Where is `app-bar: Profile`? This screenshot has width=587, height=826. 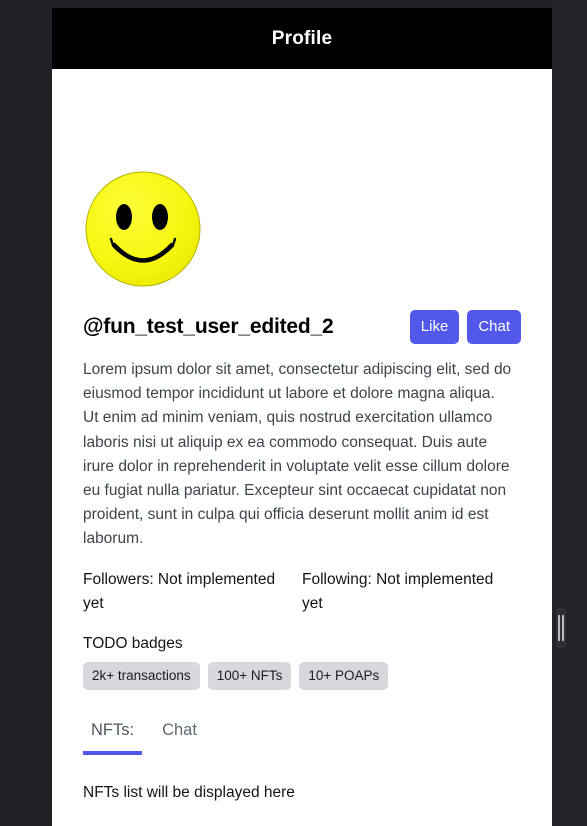
app-bar: Profile is located at coordinates (302, 38).